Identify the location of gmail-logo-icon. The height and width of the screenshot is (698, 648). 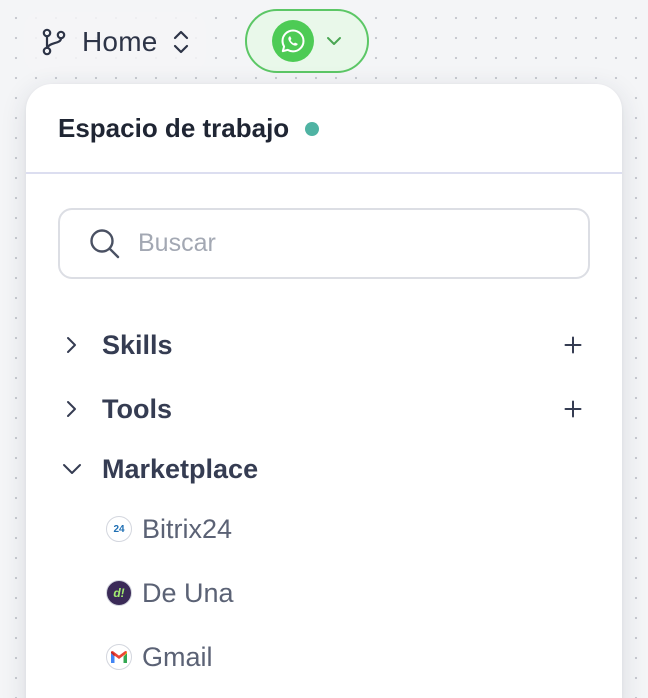
(119, 657).